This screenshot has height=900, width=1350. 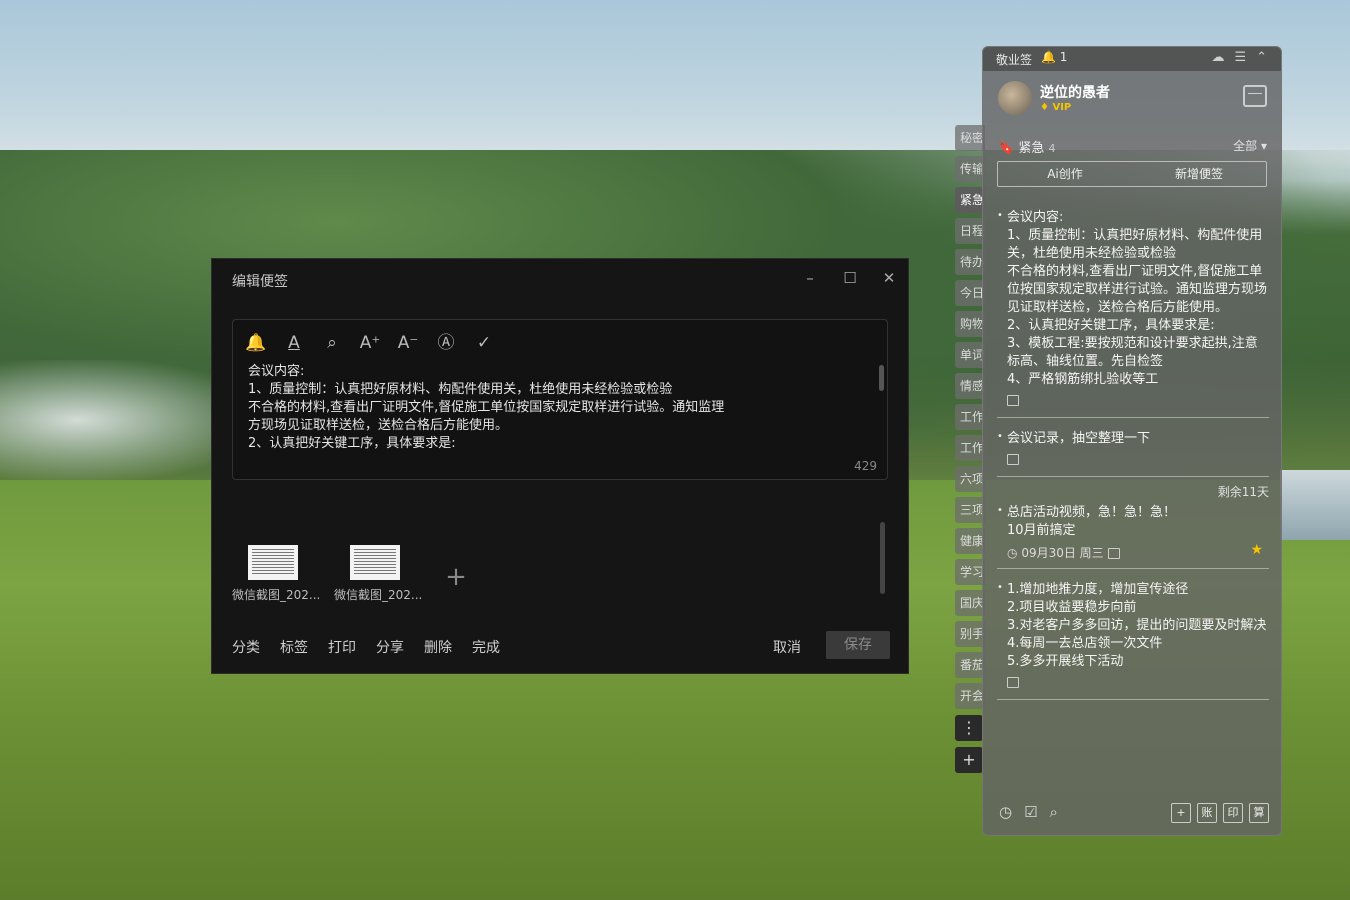 I want to click on tab-item: 三项, so click(x=970, y=510).